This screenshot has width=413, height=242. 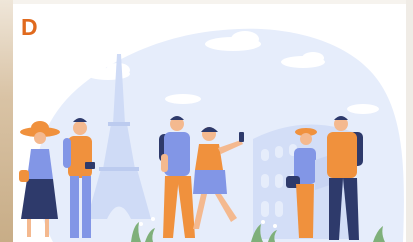 What do you see at coordinates (90, 165) in the screenshot?
I see `camera-icon` at bounding box center [90, 165].